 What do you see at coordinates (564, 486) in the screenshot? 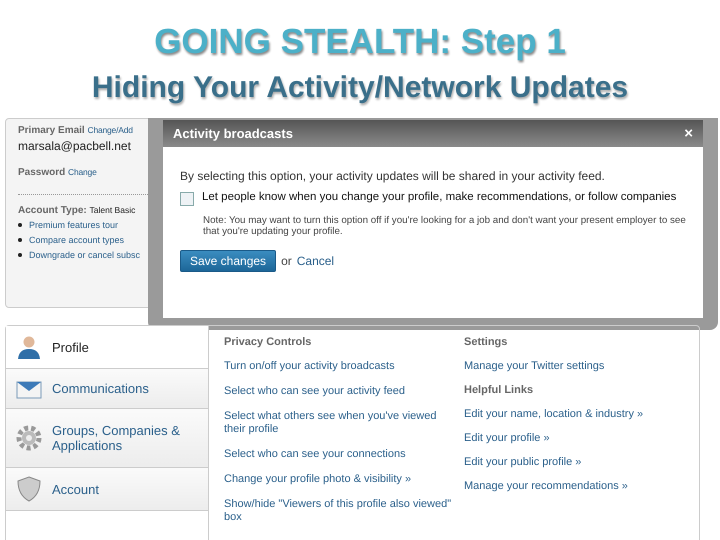
I see `settings-link: Manage your recommendations »` at bounding box center [564, 486].